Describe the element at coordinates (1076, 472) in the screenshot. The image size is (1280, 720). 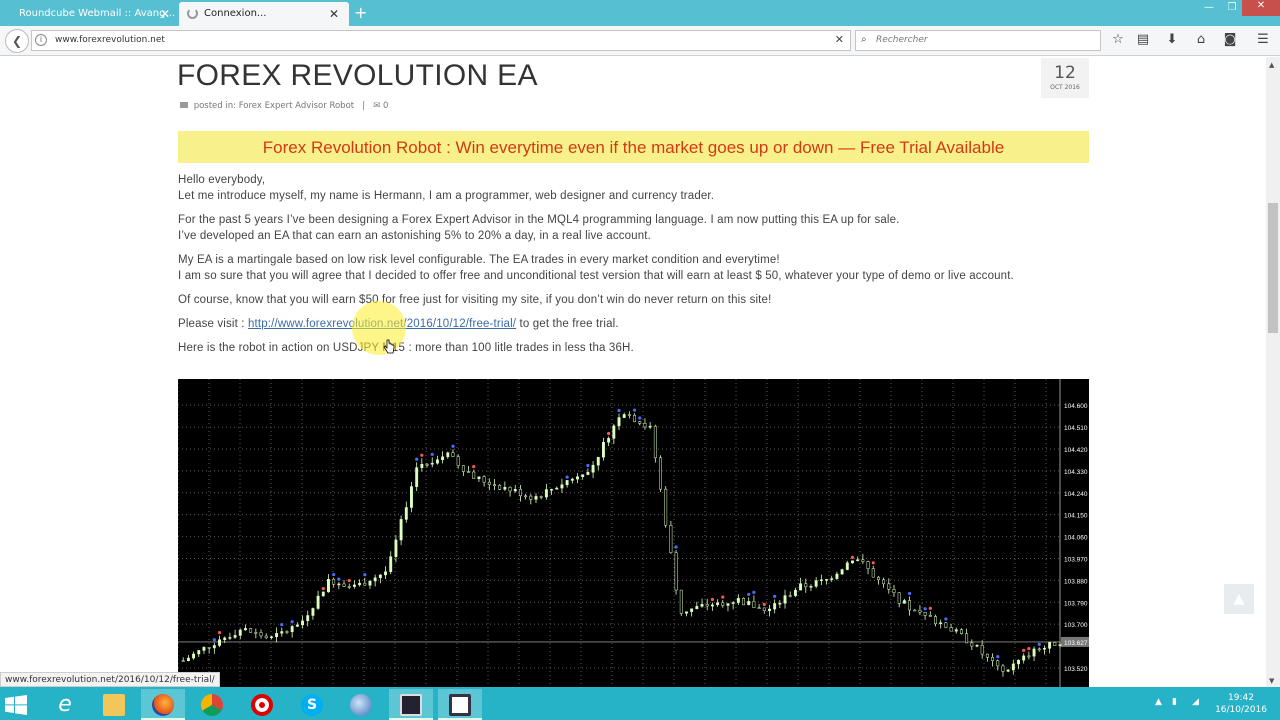
I see `y-tick-label: 104.330` at that location.